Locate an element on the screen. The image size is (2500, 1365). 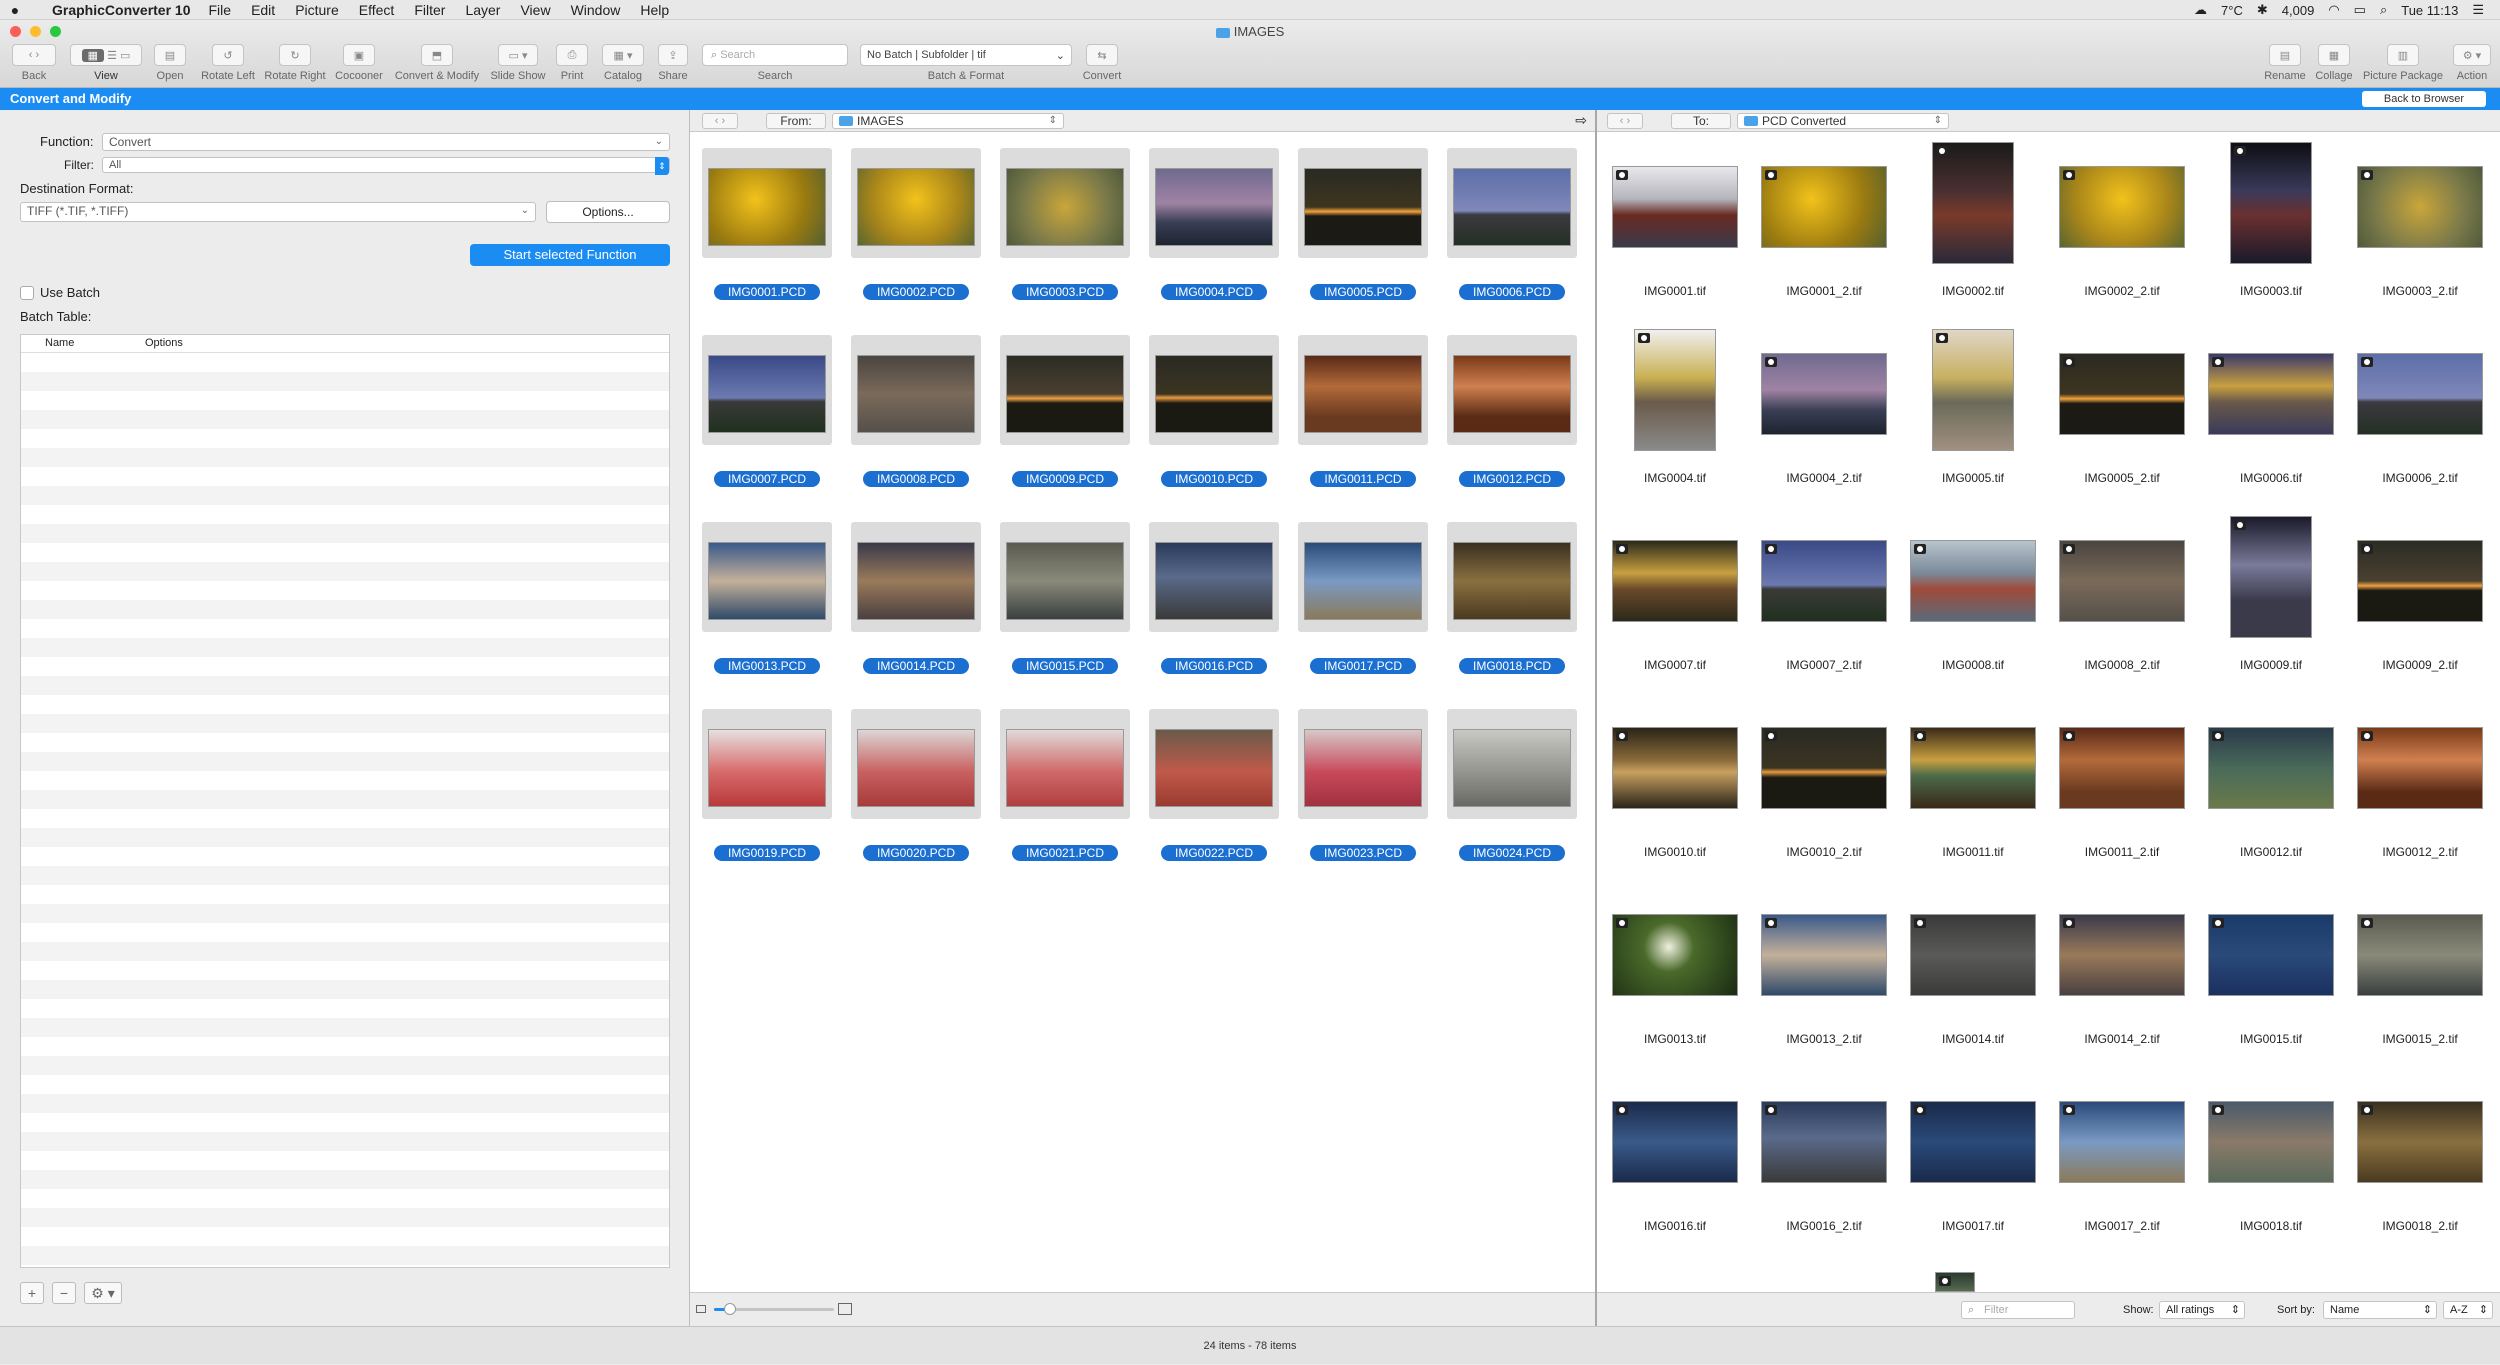
view-tool: ▦ ☰ ▭ View is located at coordinates (106, 63).